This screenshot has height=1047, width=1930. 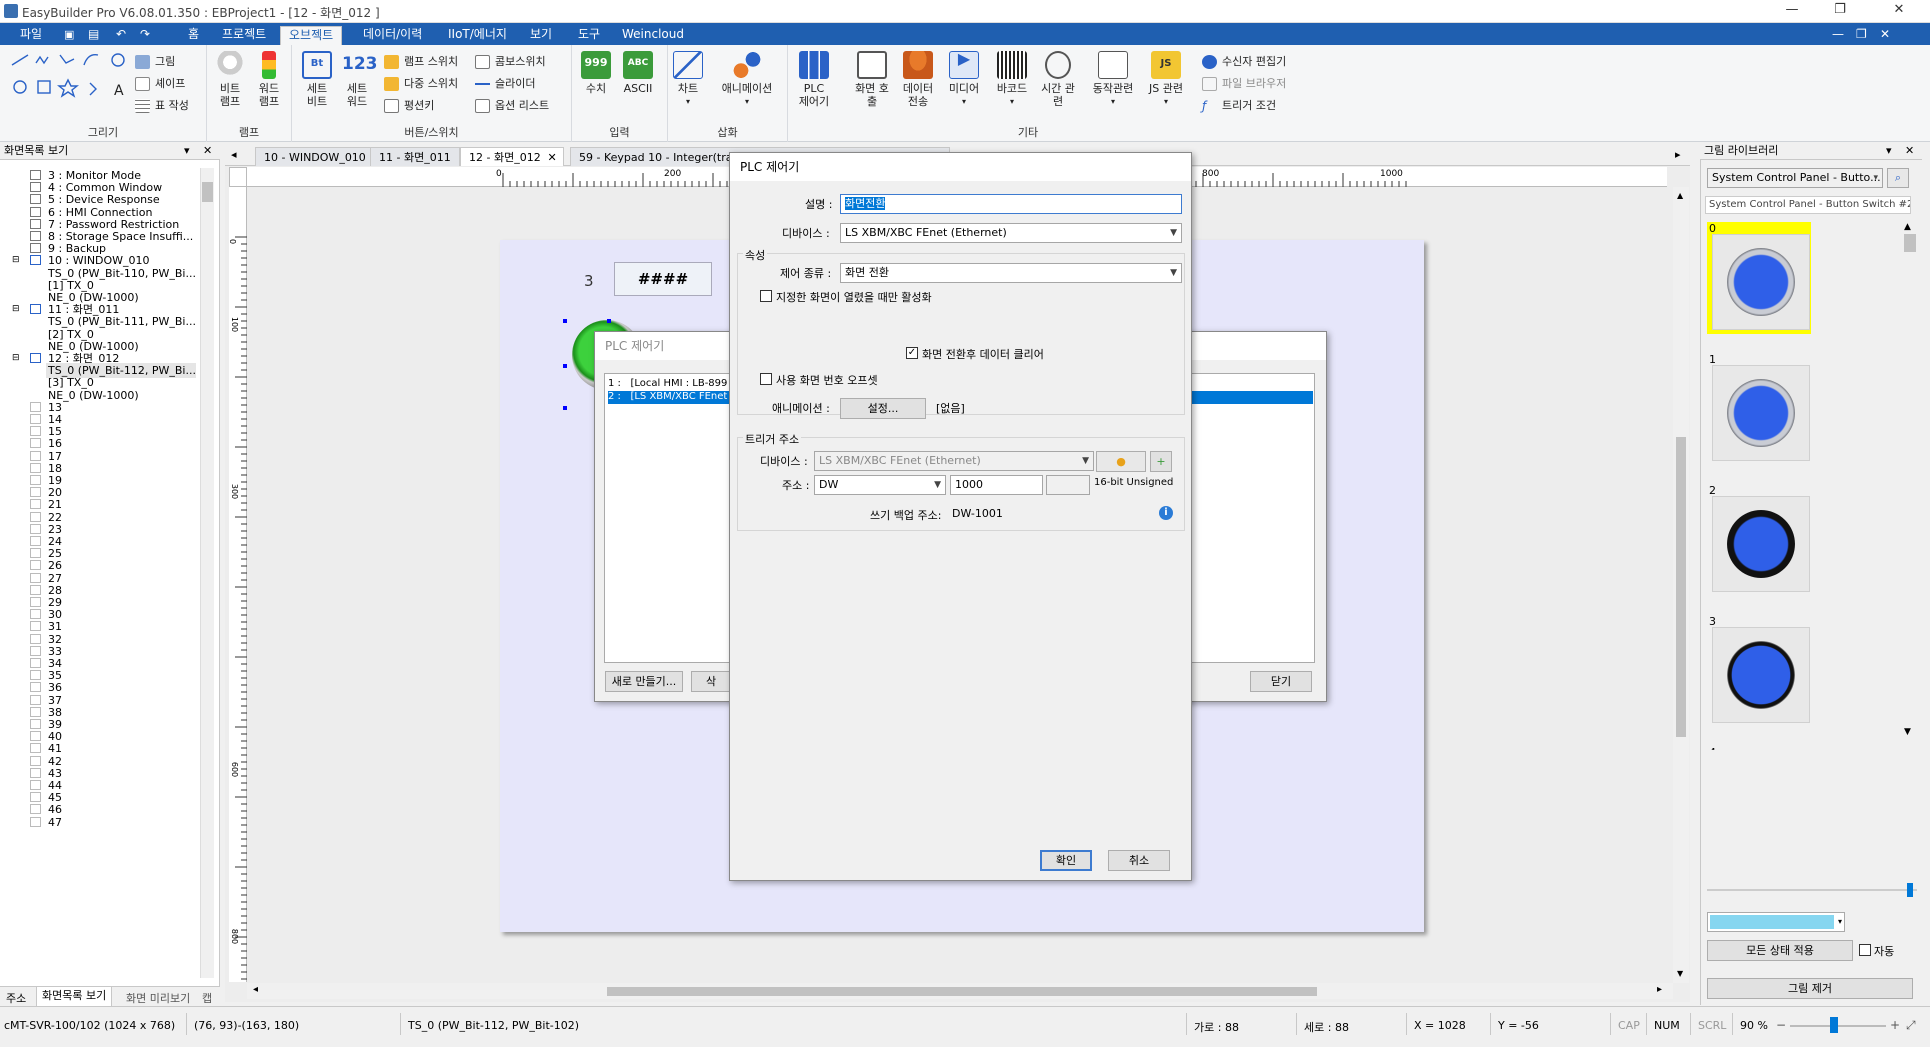 What do you see at coordinates (1910, 243) in the screenshot?
I see `library-scroll-thumb` at bounding box center [1910, 243].